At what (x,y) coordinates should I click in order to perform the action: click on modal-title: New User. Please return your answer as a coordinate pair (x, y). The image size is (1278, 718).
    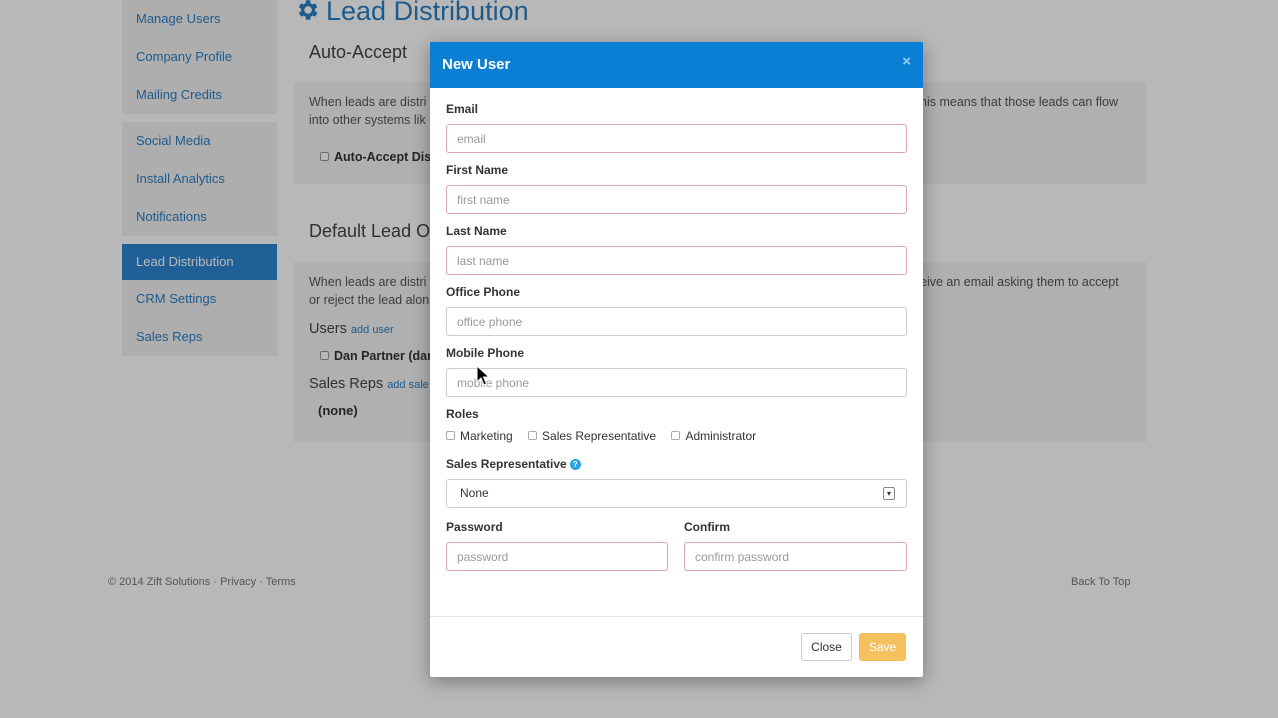
    Looking at the image, I should click on (476, 64).